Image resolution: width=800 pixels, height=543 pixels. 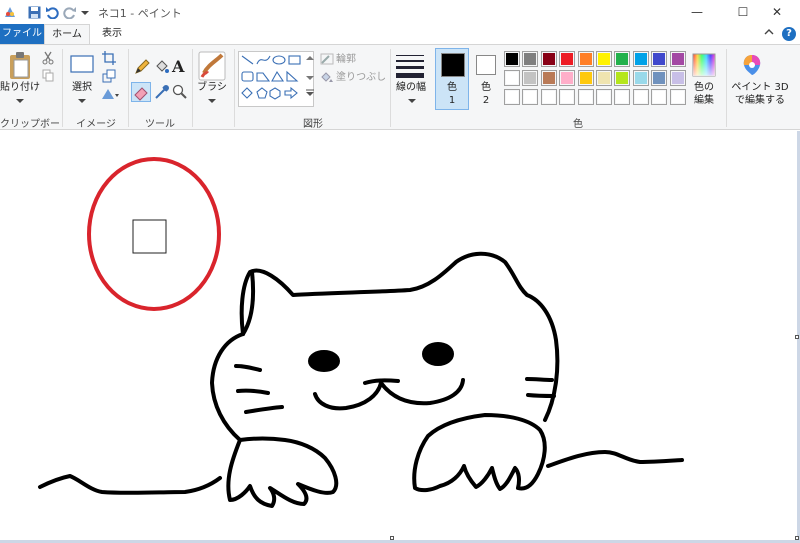 What do you see at coordinates (276, 79) in the screenshot?
I see `shapes-gallery` at bounding box center [276, 79].